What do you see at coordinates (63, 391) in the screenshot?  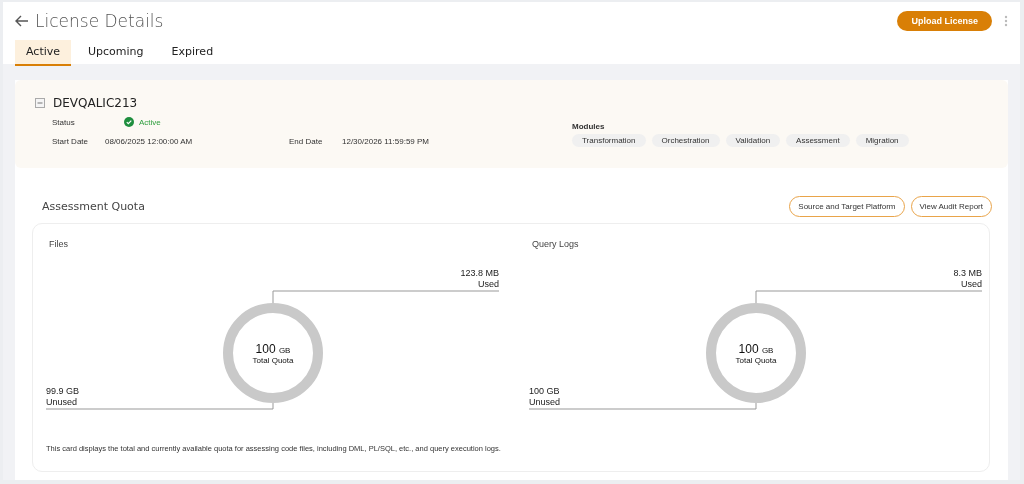 I see `unused-value: 99.9 GB` at bounding box center [63, 391].